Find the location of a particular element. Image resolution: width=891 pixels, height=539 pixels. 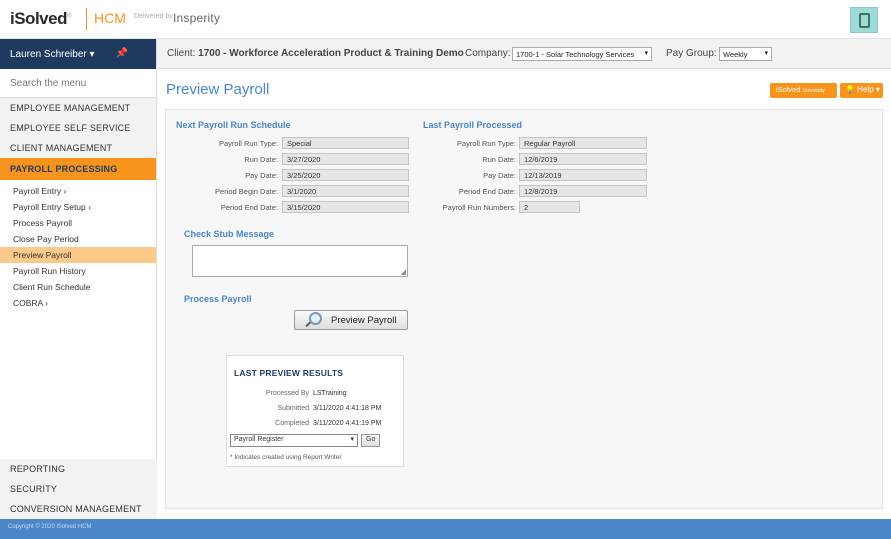

sub-item-preview-payroll: Preview Payroll is located at coordinates (78, 255).